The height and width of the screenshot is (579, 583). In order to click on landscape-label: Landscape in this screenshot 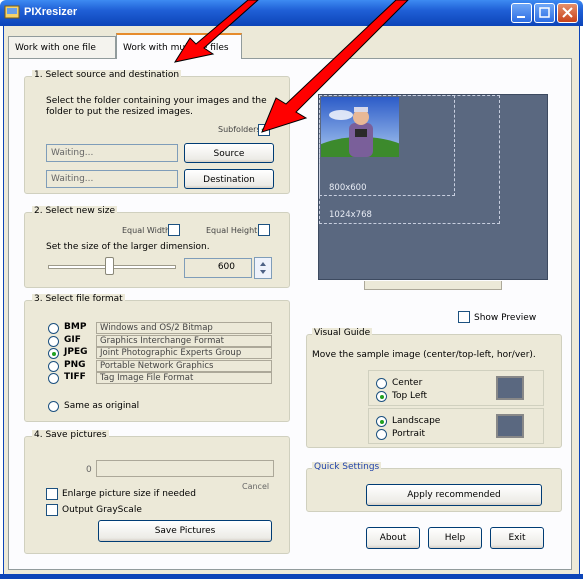, I will do `click(416, 421)`.